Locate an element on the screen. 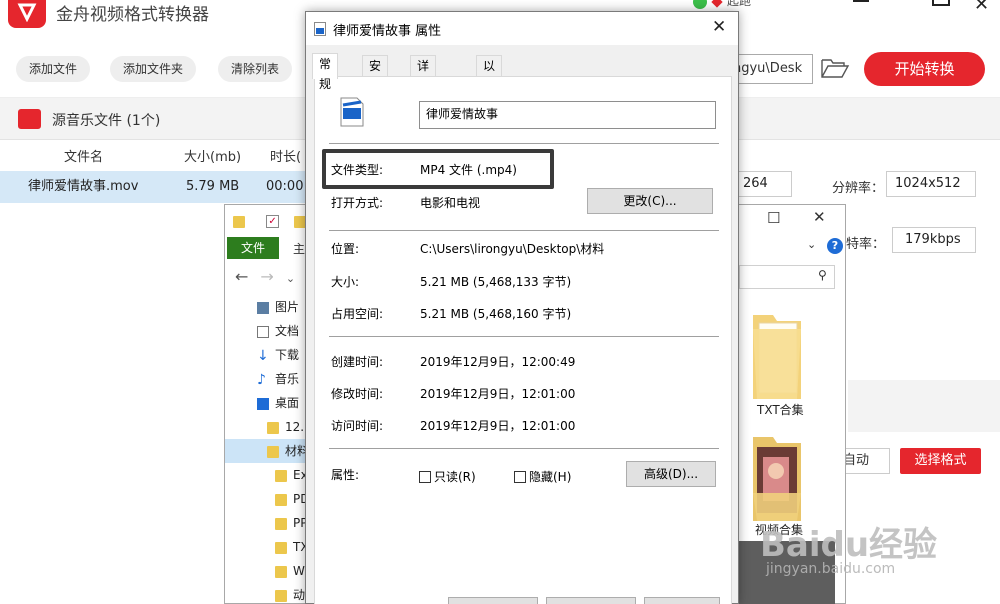  tree-item-label: 图片 is located at coordinates (287, 307).